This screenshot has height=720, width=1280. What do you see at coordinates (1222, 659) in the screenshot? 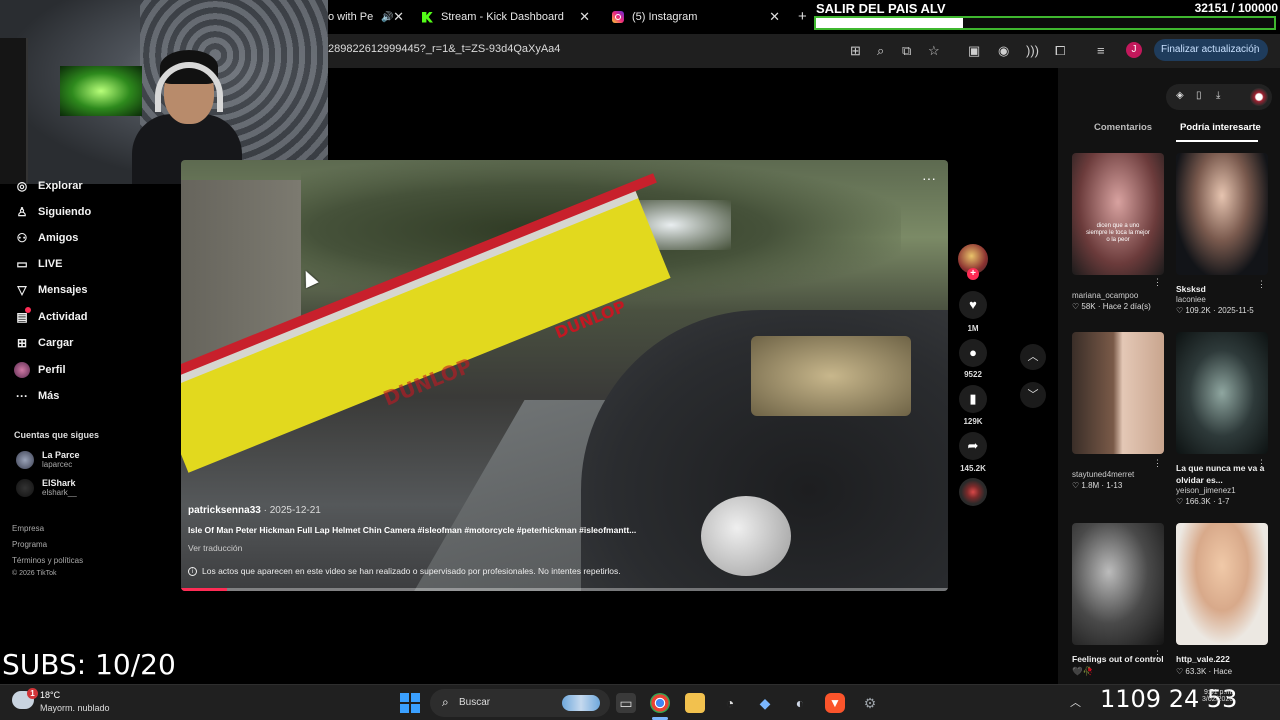
I see `card-title: http_vale.222` at bounding box center [1222, 659].